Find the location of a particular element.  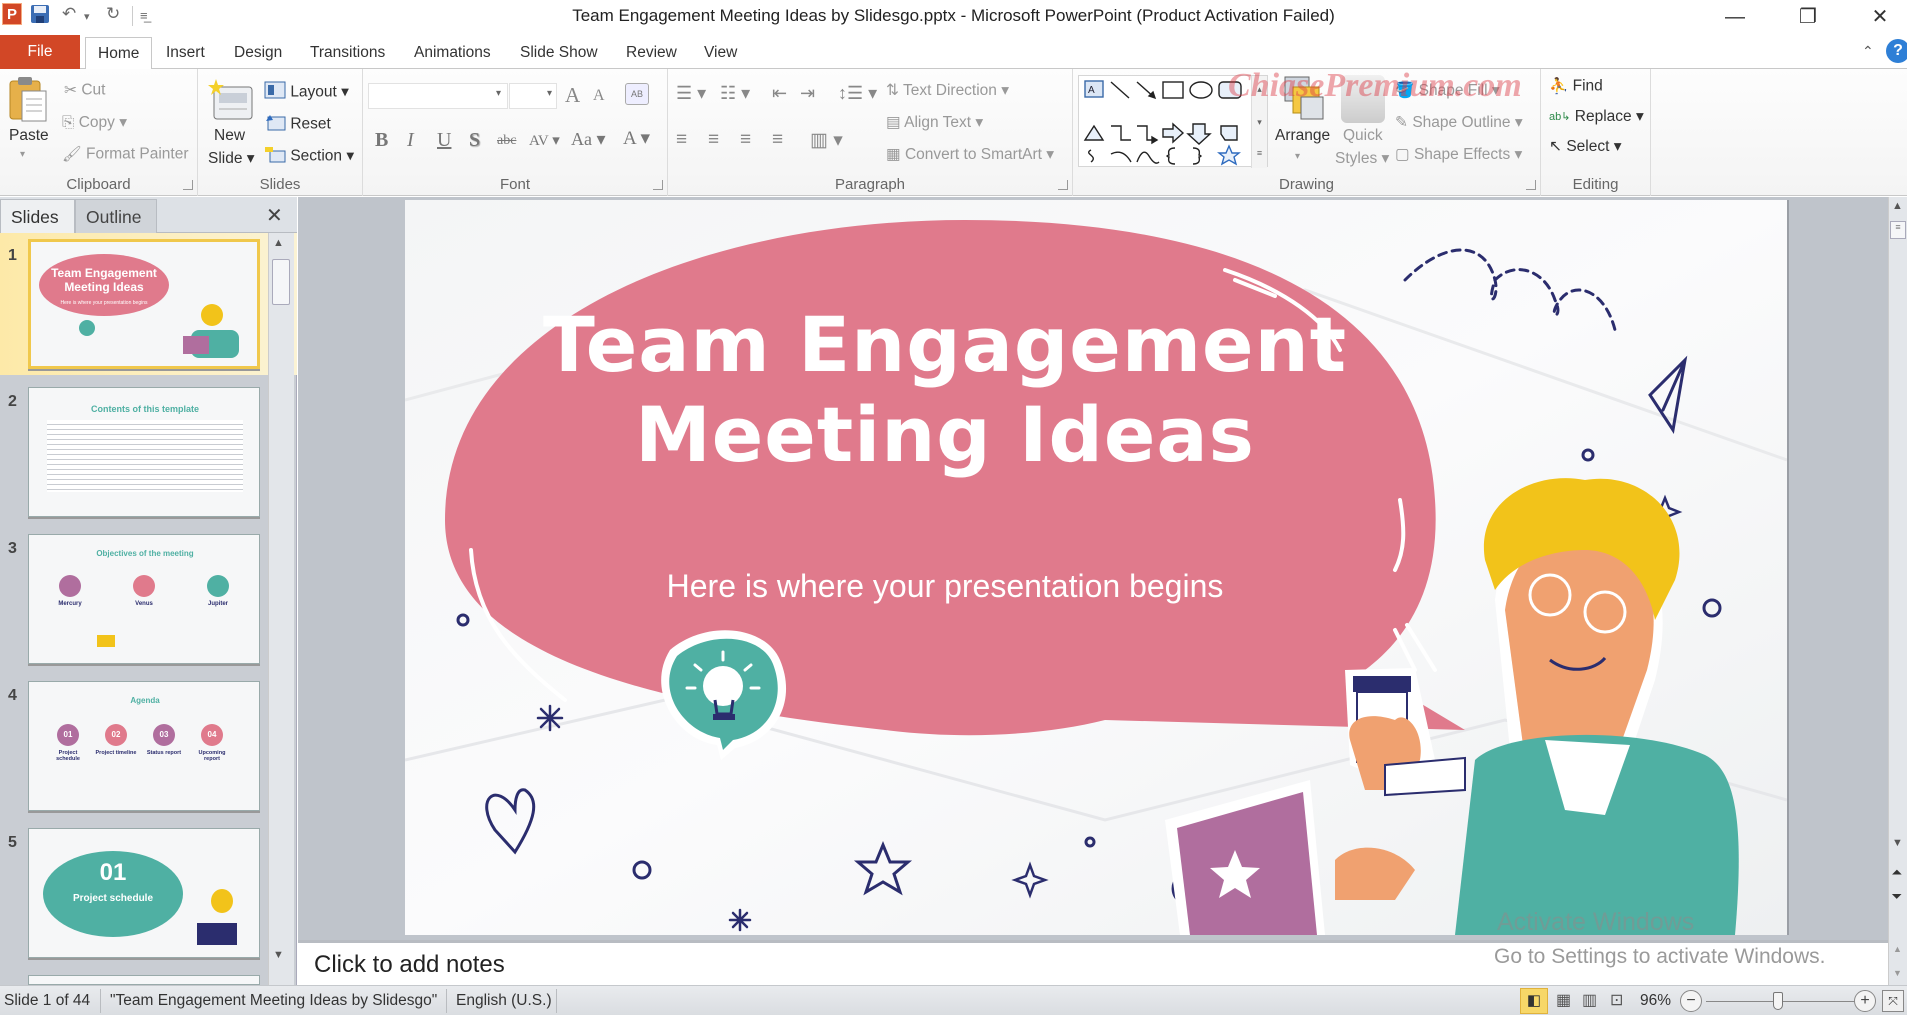

drawing-launcher-icon is located at coordinates (1531, 185).